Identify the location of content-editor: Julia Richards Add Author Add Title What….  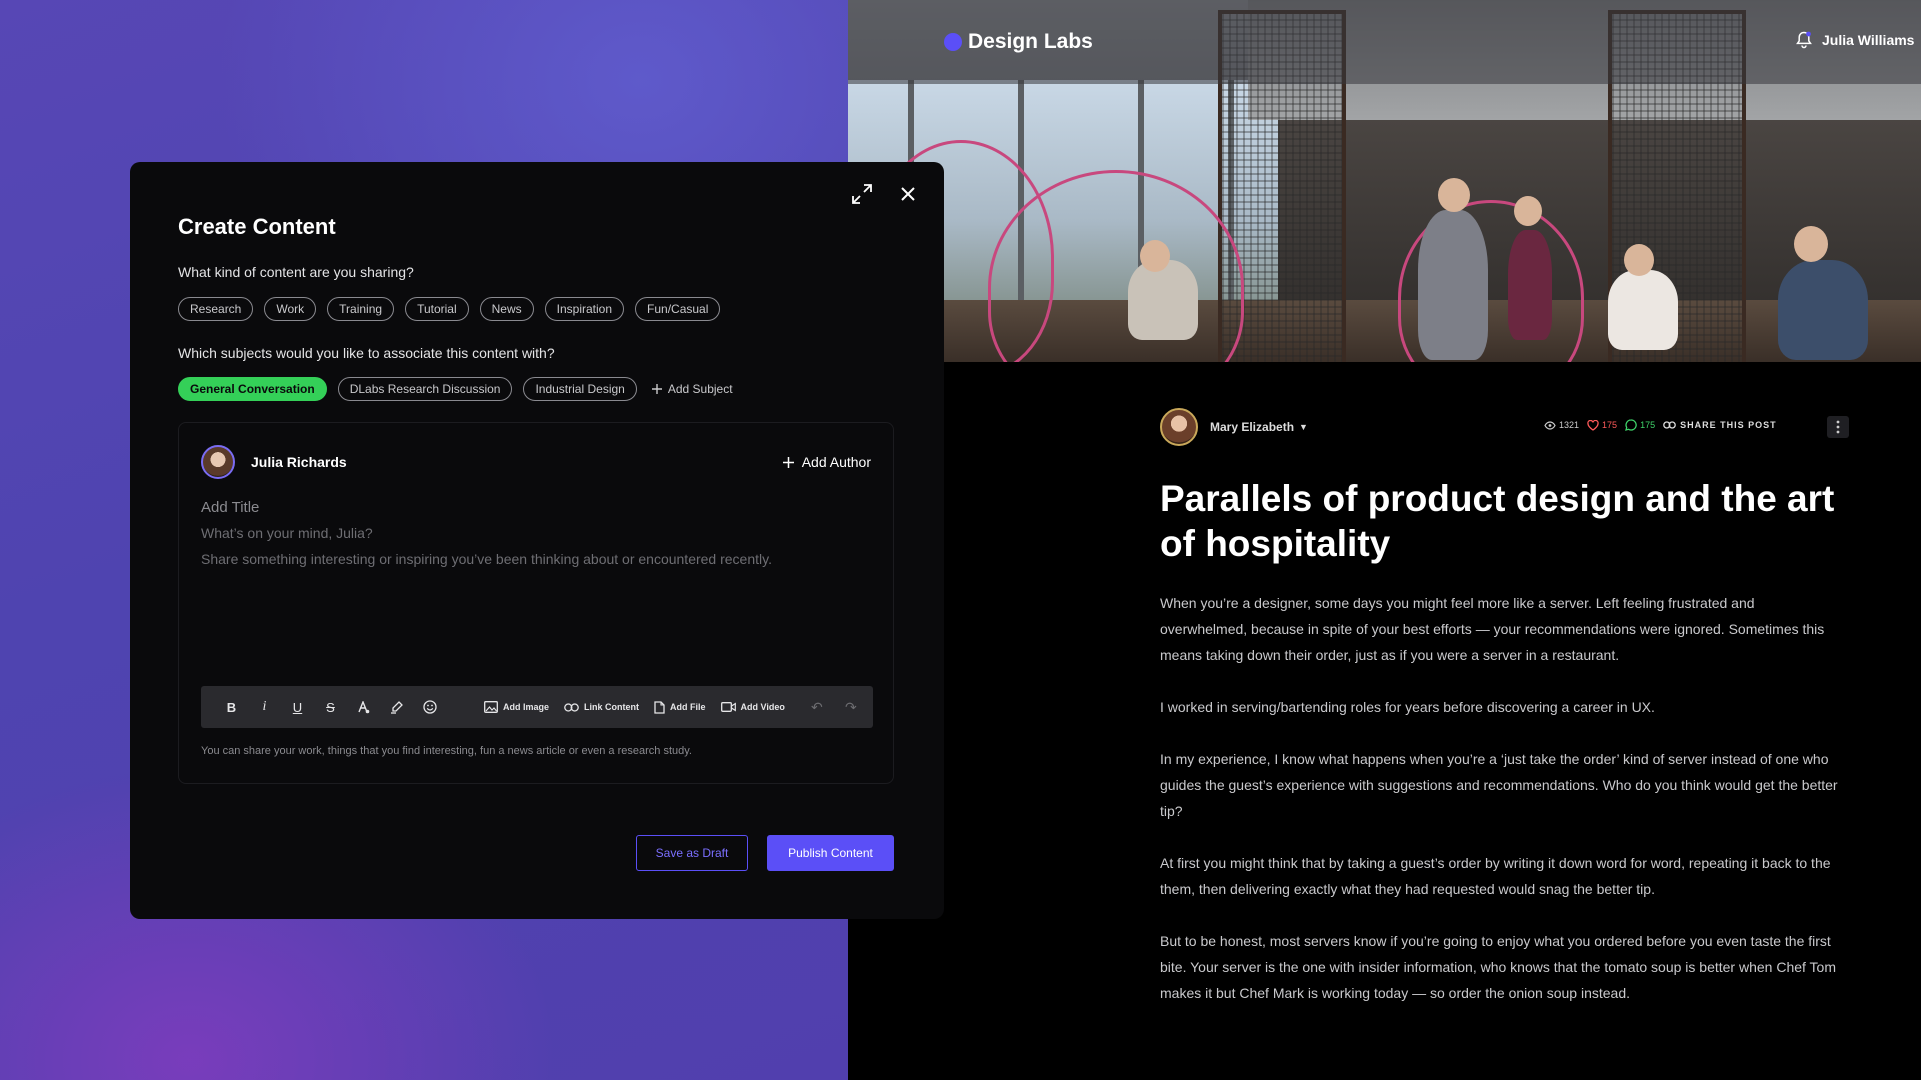
(536, 603).